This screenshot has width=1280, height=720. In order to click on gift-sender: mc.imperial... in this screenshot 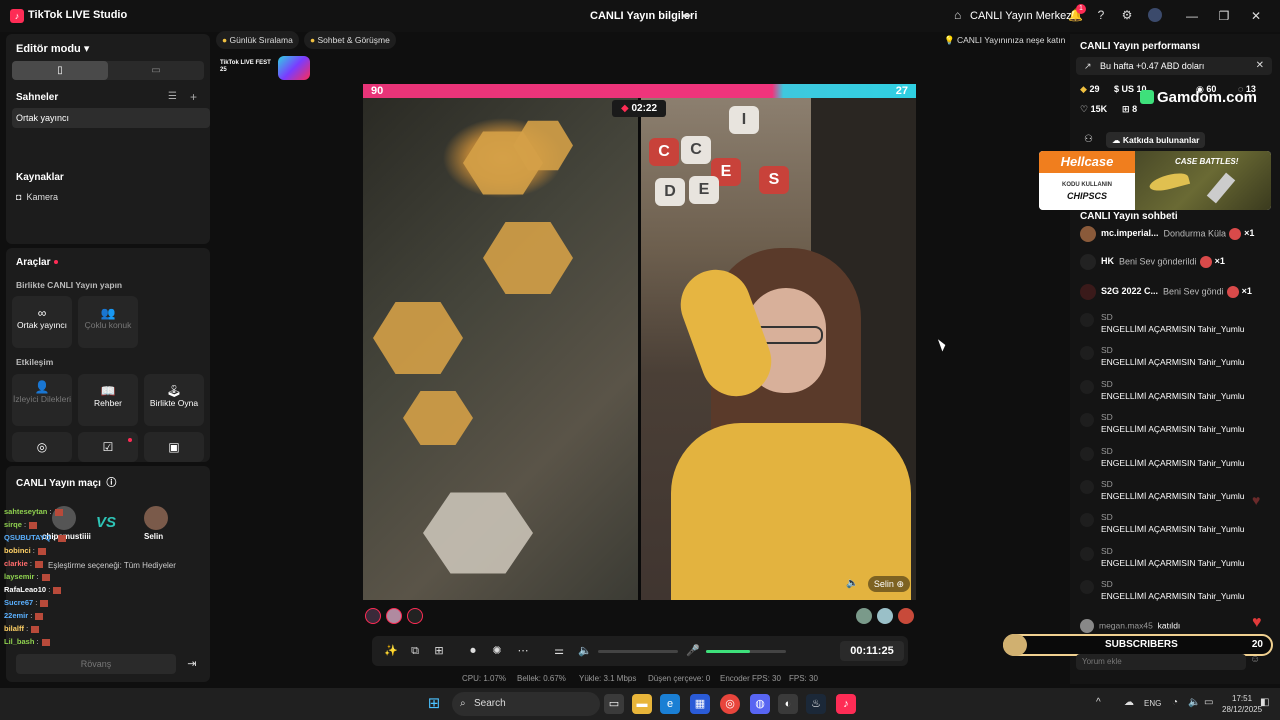, I will do `click(1130, 233)`.